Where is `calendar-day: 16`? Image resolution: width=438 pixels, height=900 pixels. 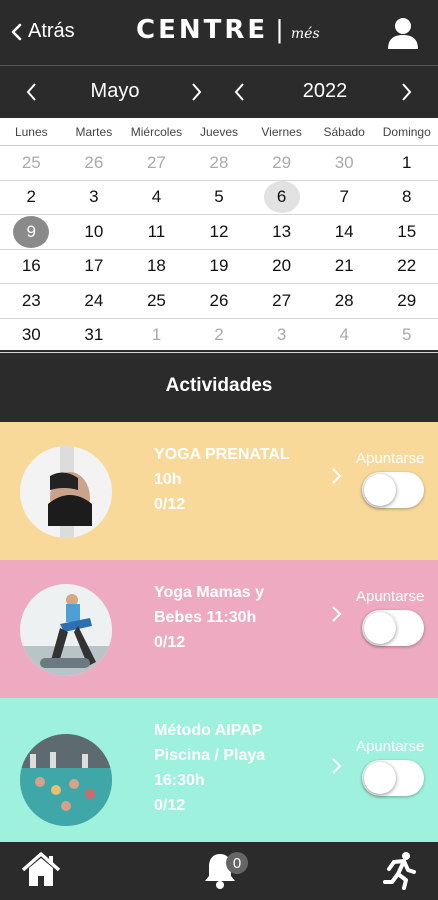
calendar-day: 16 is located at coordinates (31, 267).